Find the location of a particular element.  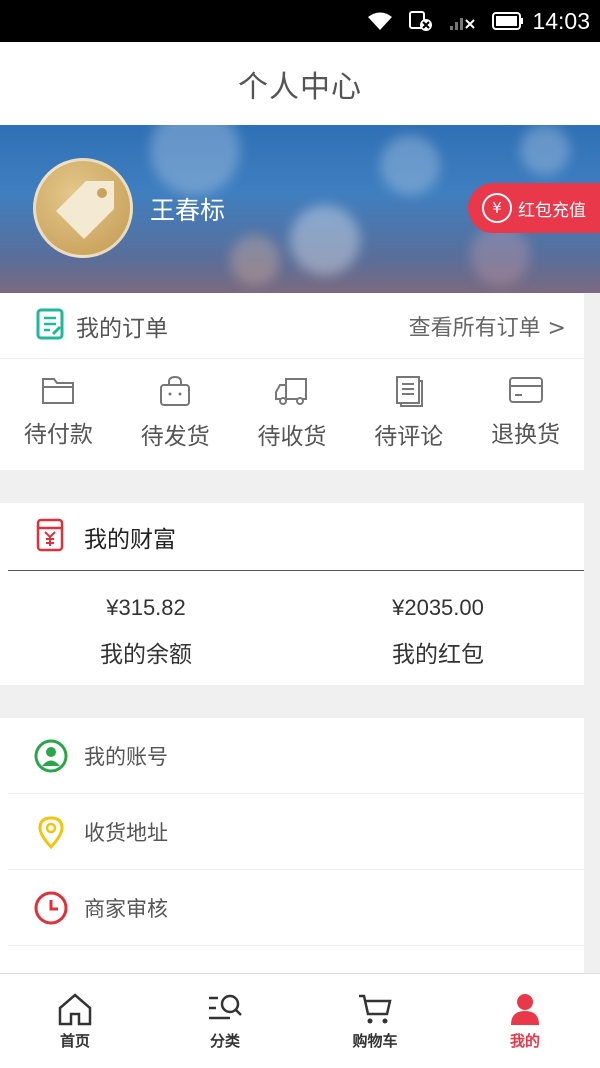

tag-icon is located at coordinates (85, 210).